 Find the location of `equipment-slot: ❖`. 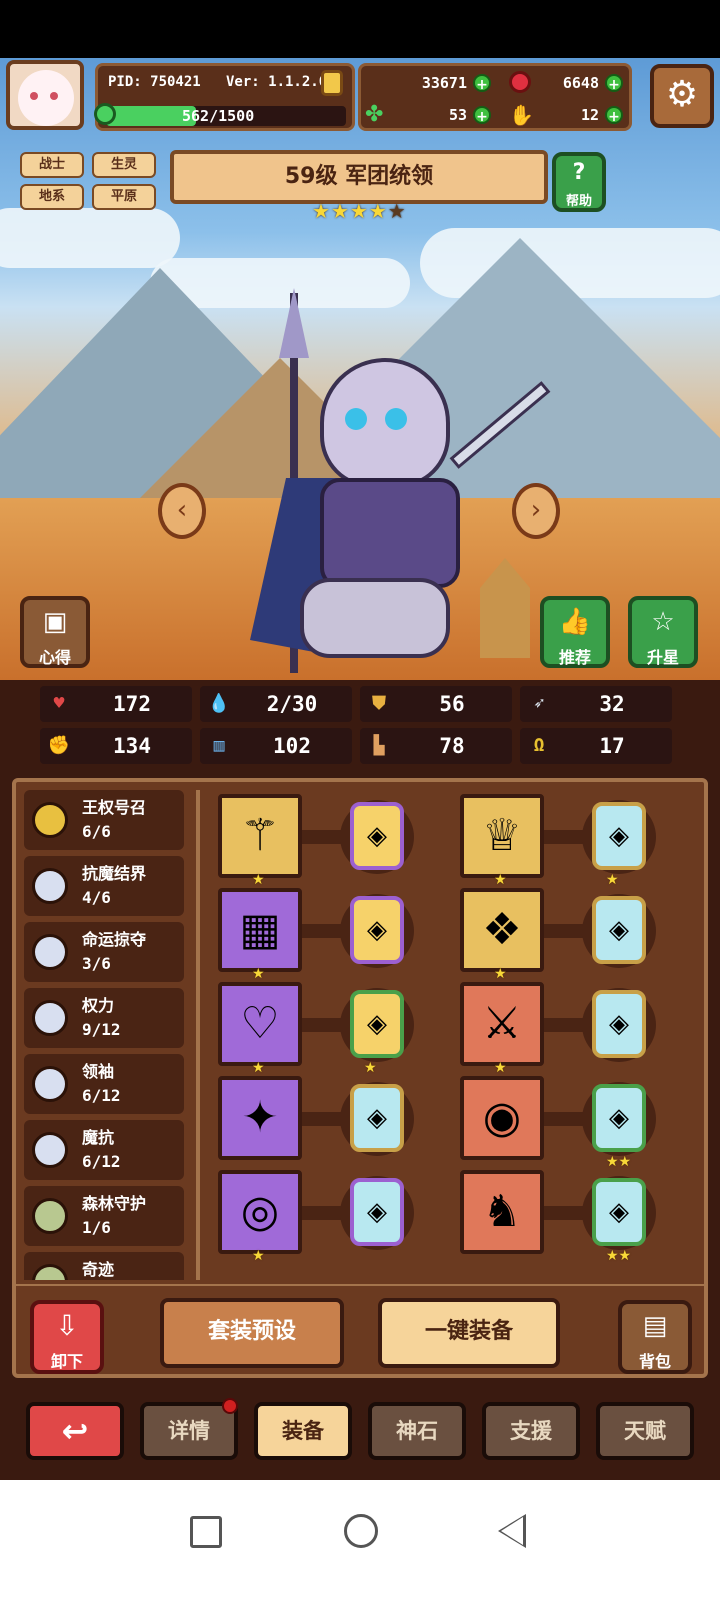

equipment-slot: ❖ is located at coordinates (502, 930).